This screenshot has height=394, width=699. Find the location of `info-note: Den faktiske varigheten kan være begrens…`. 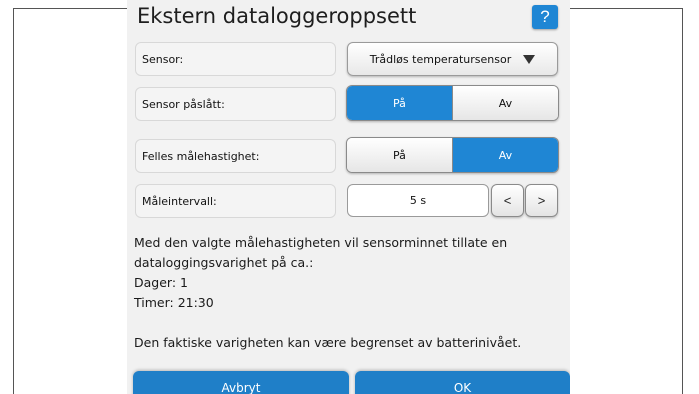

info-note: Den faktiske varigheten kan være begrens… is located at coordinates (328, 342).